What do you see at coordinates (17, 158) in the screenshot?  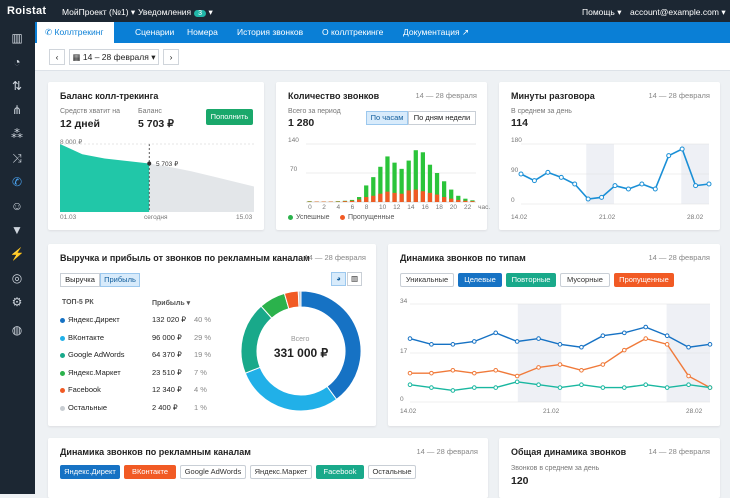 I see `shuffle-icon: ⤨` at bounding box center [17, 158].